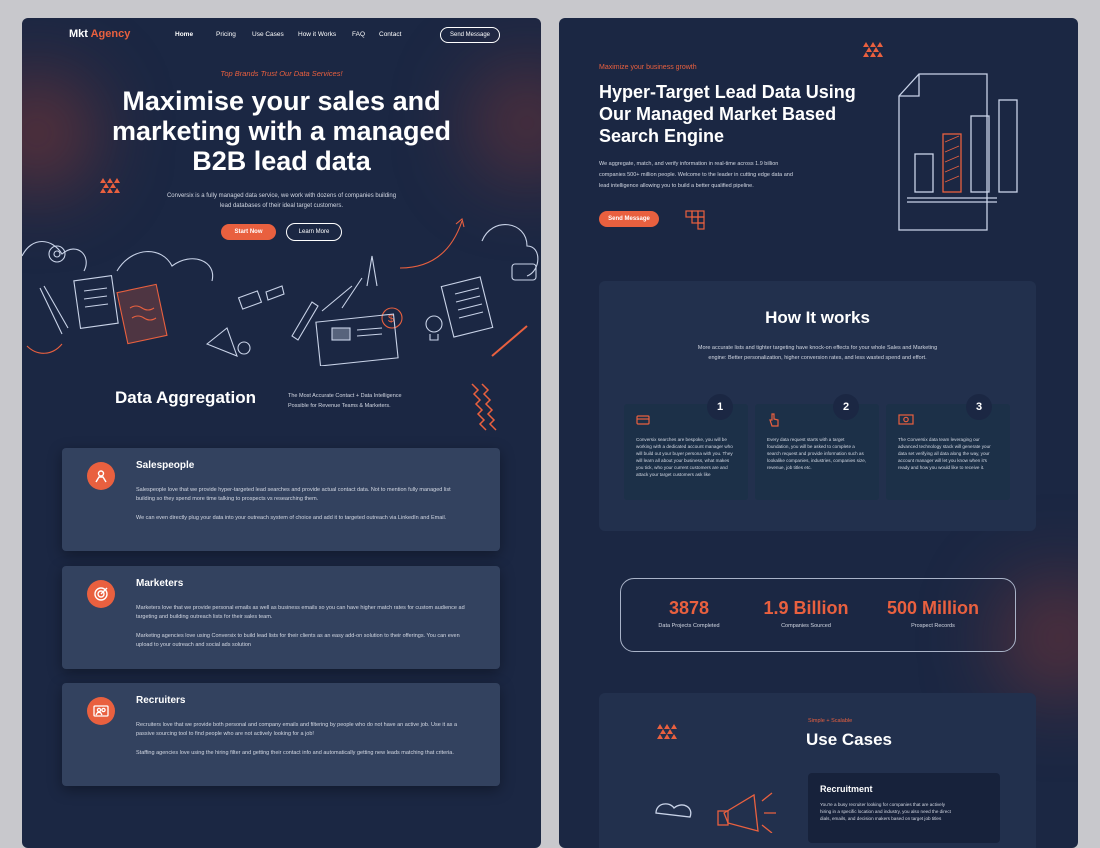  What do you see at coordinates (774, 420) in the screenshot?
I see `pointer-hand-icon` at bounding box center [774, 420].